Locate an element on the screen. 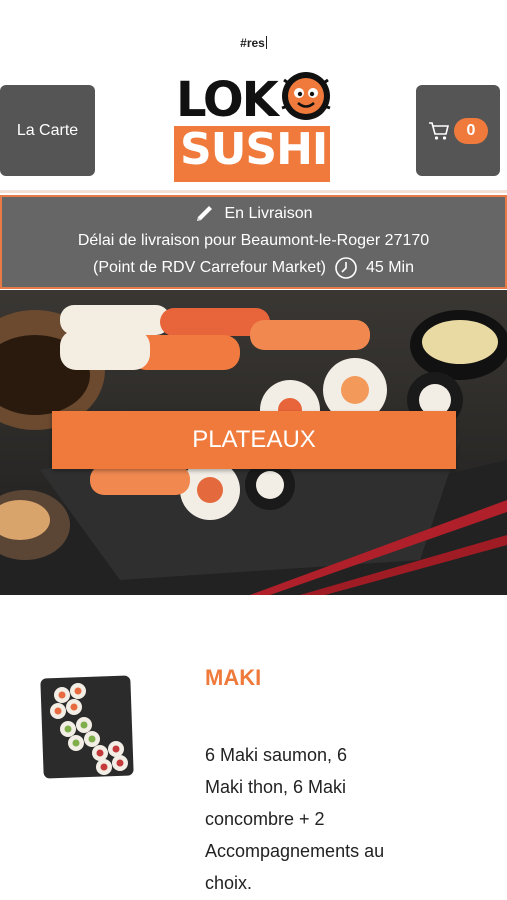 Image resolution: width=507 pixels, height=900 pixels. delivery-time: 45 Min is located at coordinates (389, 267).